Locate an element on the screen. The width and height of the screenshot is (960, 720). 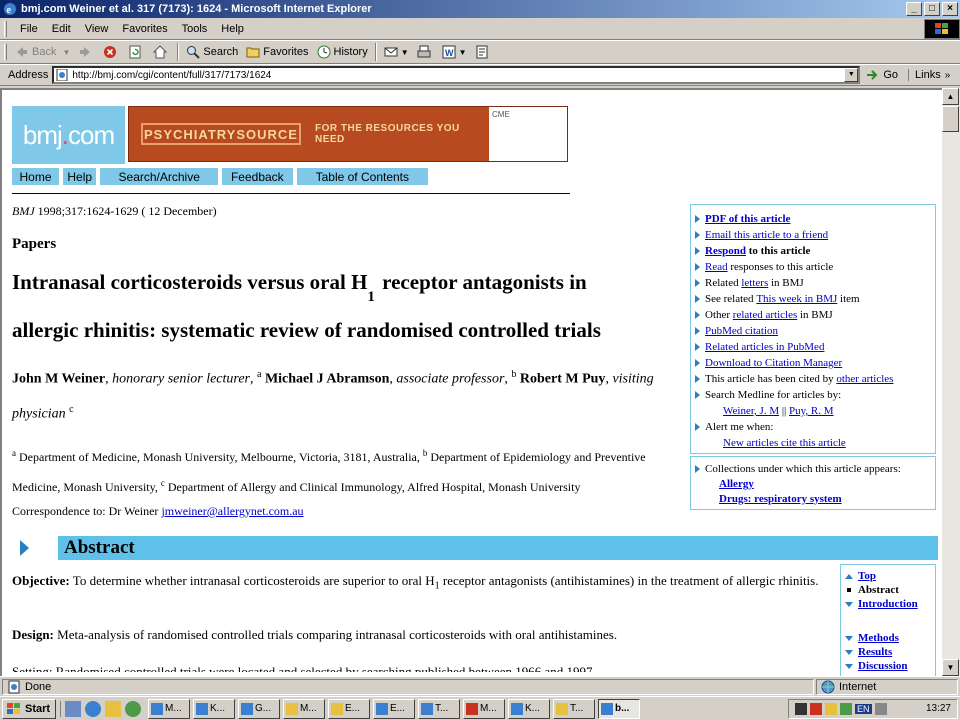
print-button is located at coordinates (425, 52).